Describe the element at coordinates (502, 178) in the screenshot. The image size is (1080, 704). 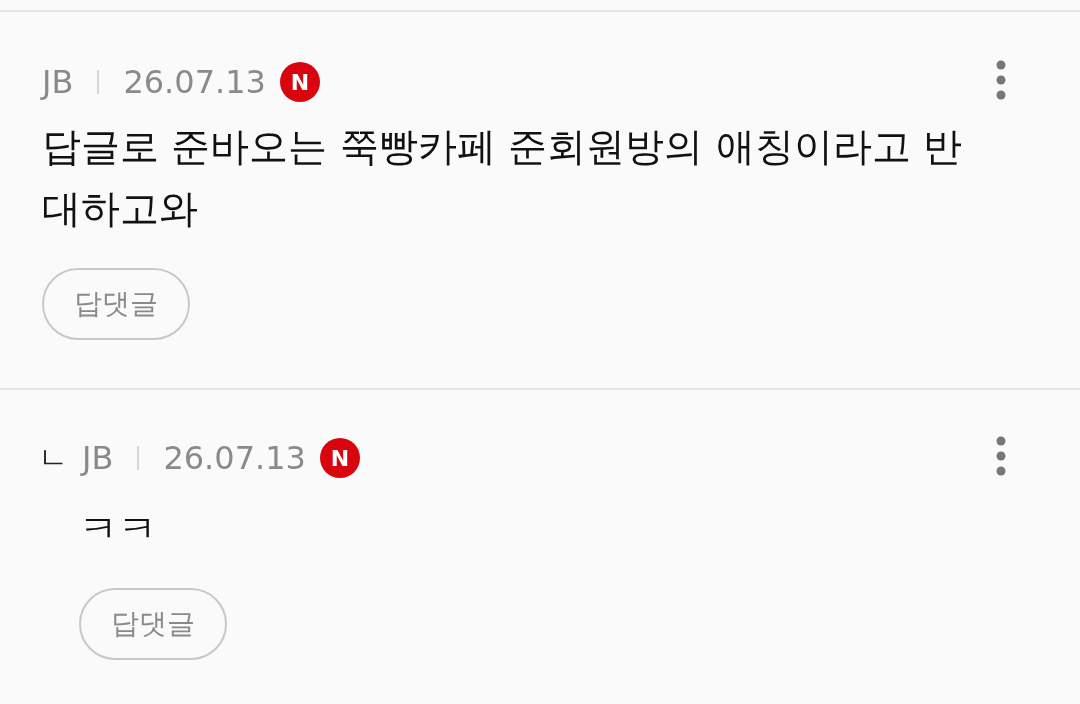
I see `comment-text: 답글로 준바오는 쭉빵카페 준회원방의 애칭이라고 반대하고와` at that location.